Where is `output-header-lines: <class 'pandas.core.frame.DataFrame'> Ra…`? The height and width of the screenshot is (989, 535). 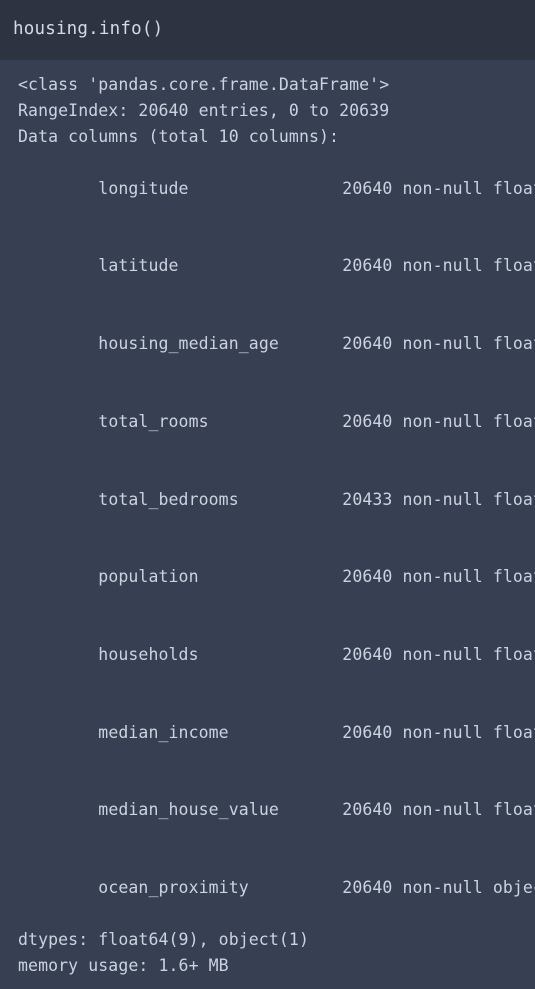 output-header-lines: <class 'pandas.core.frame.DataFrame'> Ra… is located at coordinates (267, 111).